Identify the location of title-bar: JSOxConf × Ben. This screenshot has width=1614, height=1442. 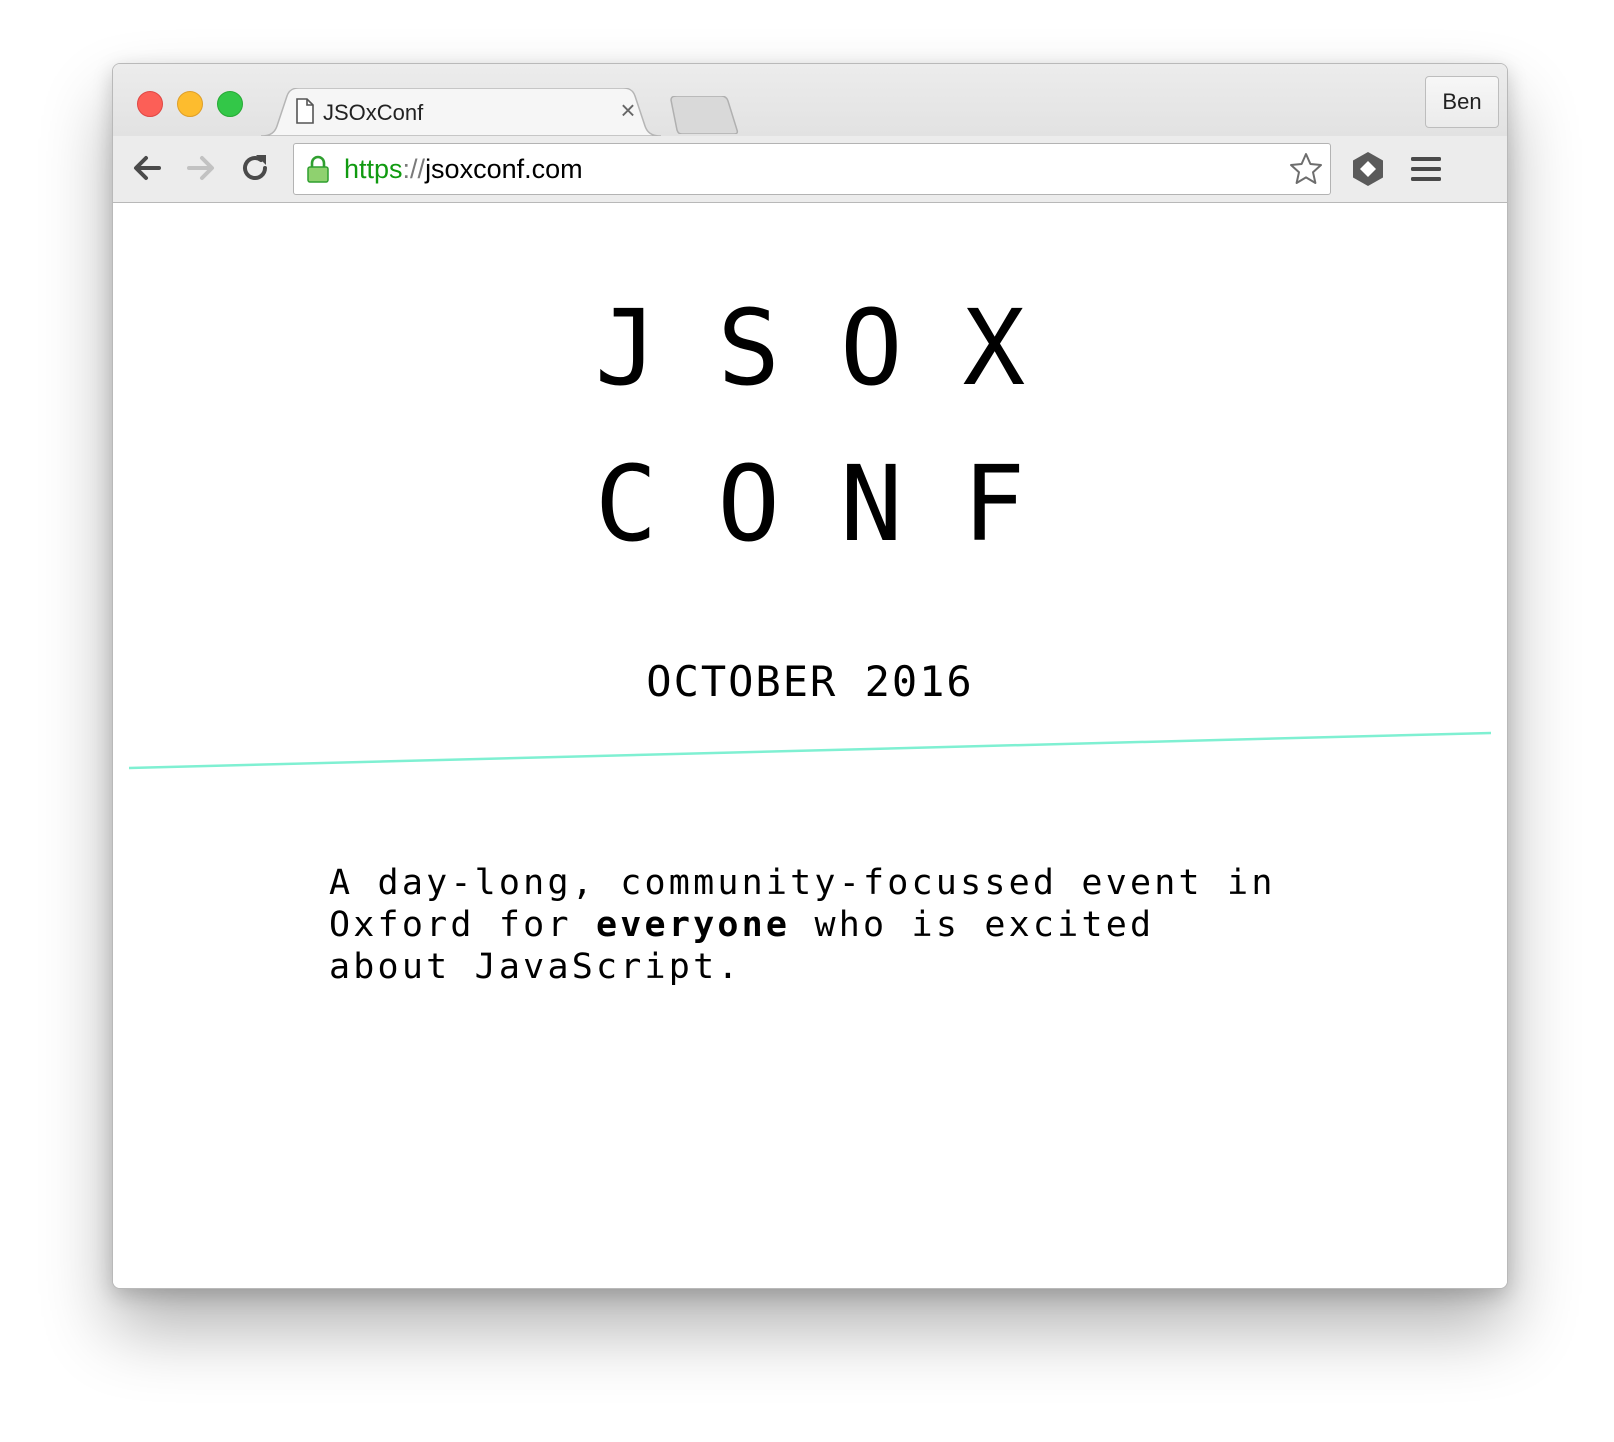
(810, 100).